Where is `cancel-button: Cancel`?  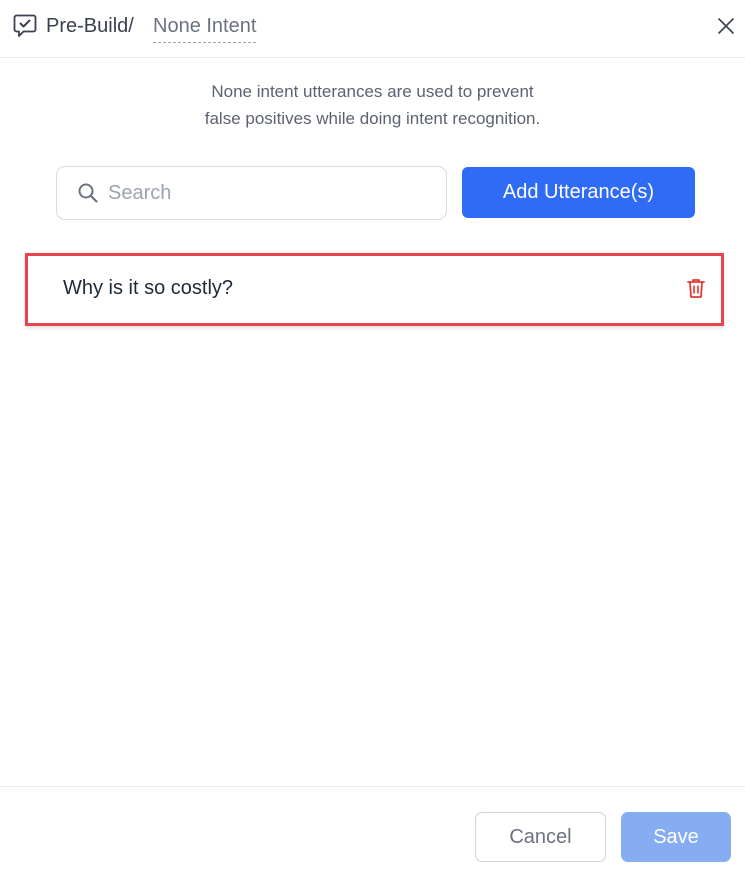
cancel-button: Cancel is located at coordinates (540, 837).